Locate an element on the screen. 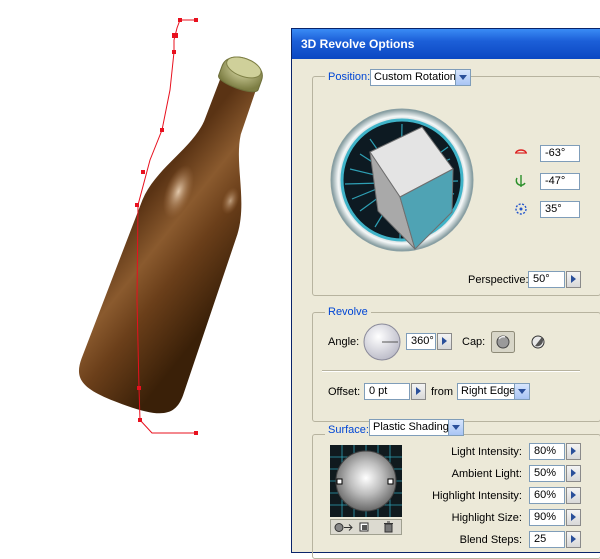  blend-steps-value: 25 is located at coordinates (540, 539).